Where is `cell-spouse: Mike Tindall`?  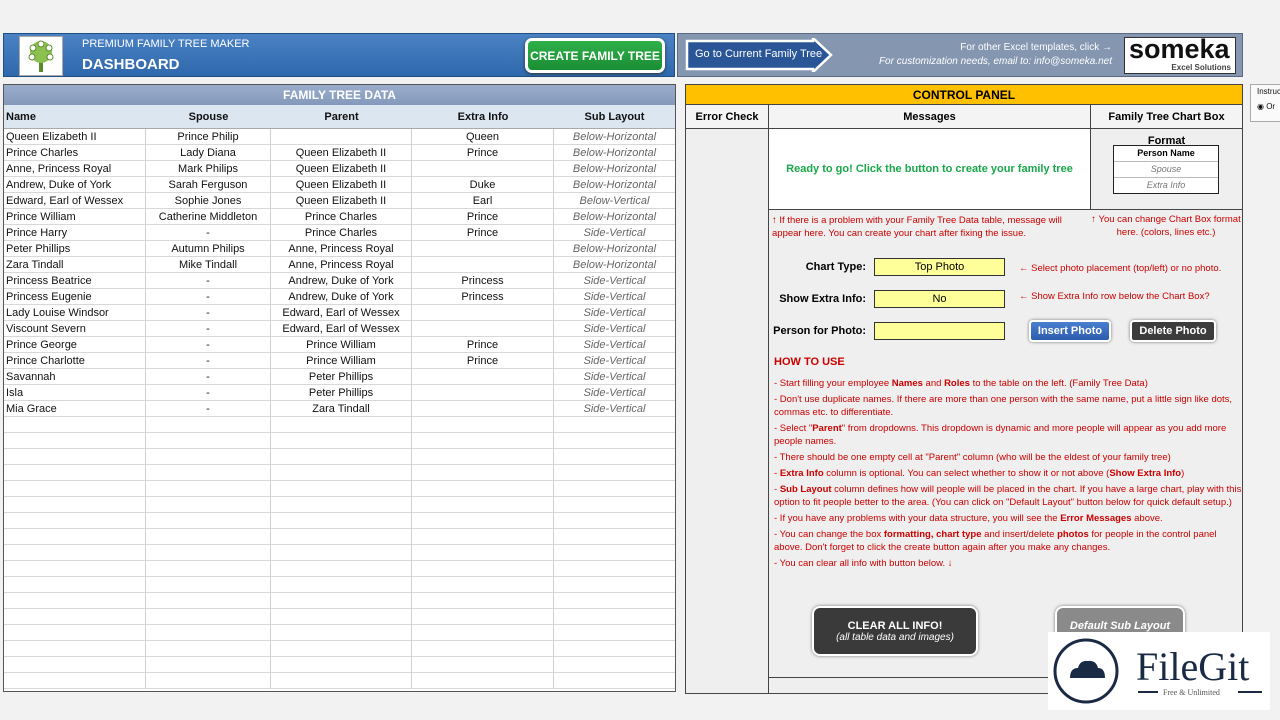 cell-spouse: Mike Tindall is located at coordinates (208, 265).